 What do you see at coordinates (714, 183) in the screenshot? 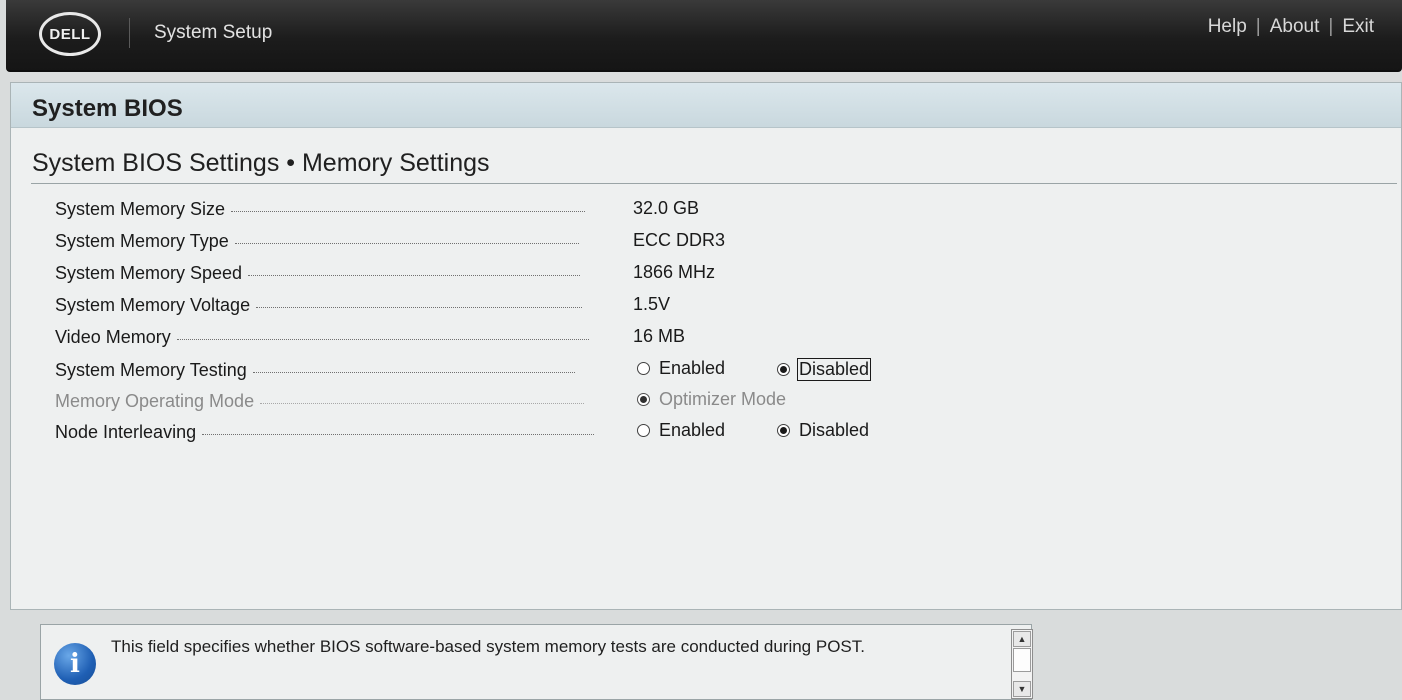
I see `section-divider` at bounding box center [714, 183].